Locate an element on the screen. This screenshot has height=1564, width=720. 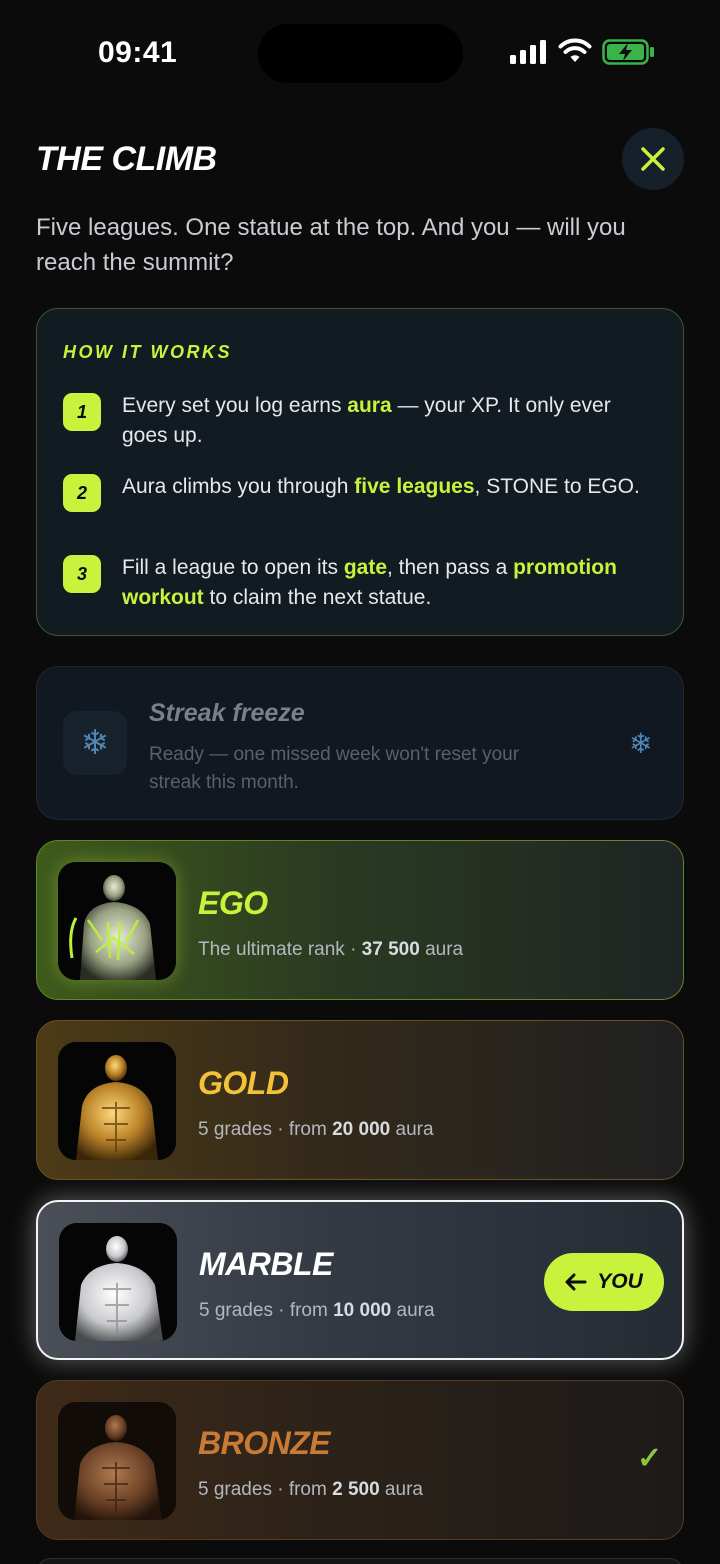
checkmark-icon: ✓ is located at coordinates (650, 1458).